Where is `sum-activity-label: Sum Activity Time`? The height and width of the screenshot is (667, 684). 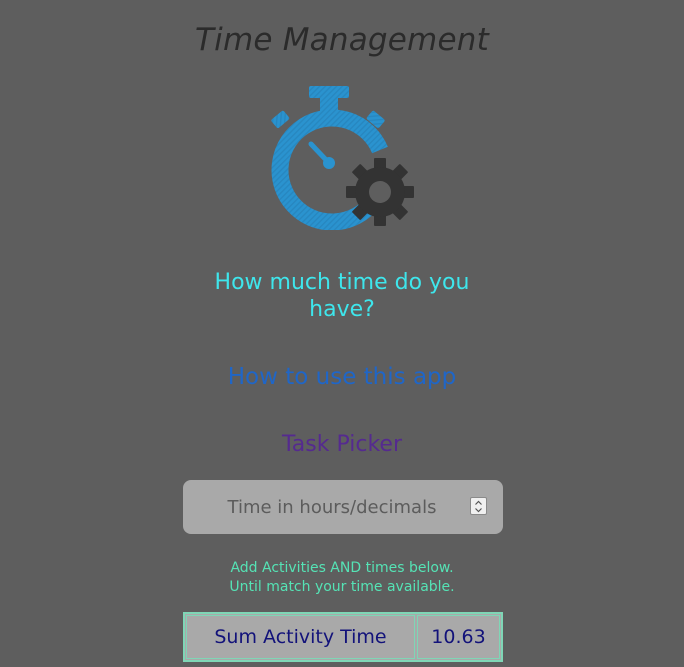 sum-activity-label: Sum Activity Time is located at coordinates (300, 637).